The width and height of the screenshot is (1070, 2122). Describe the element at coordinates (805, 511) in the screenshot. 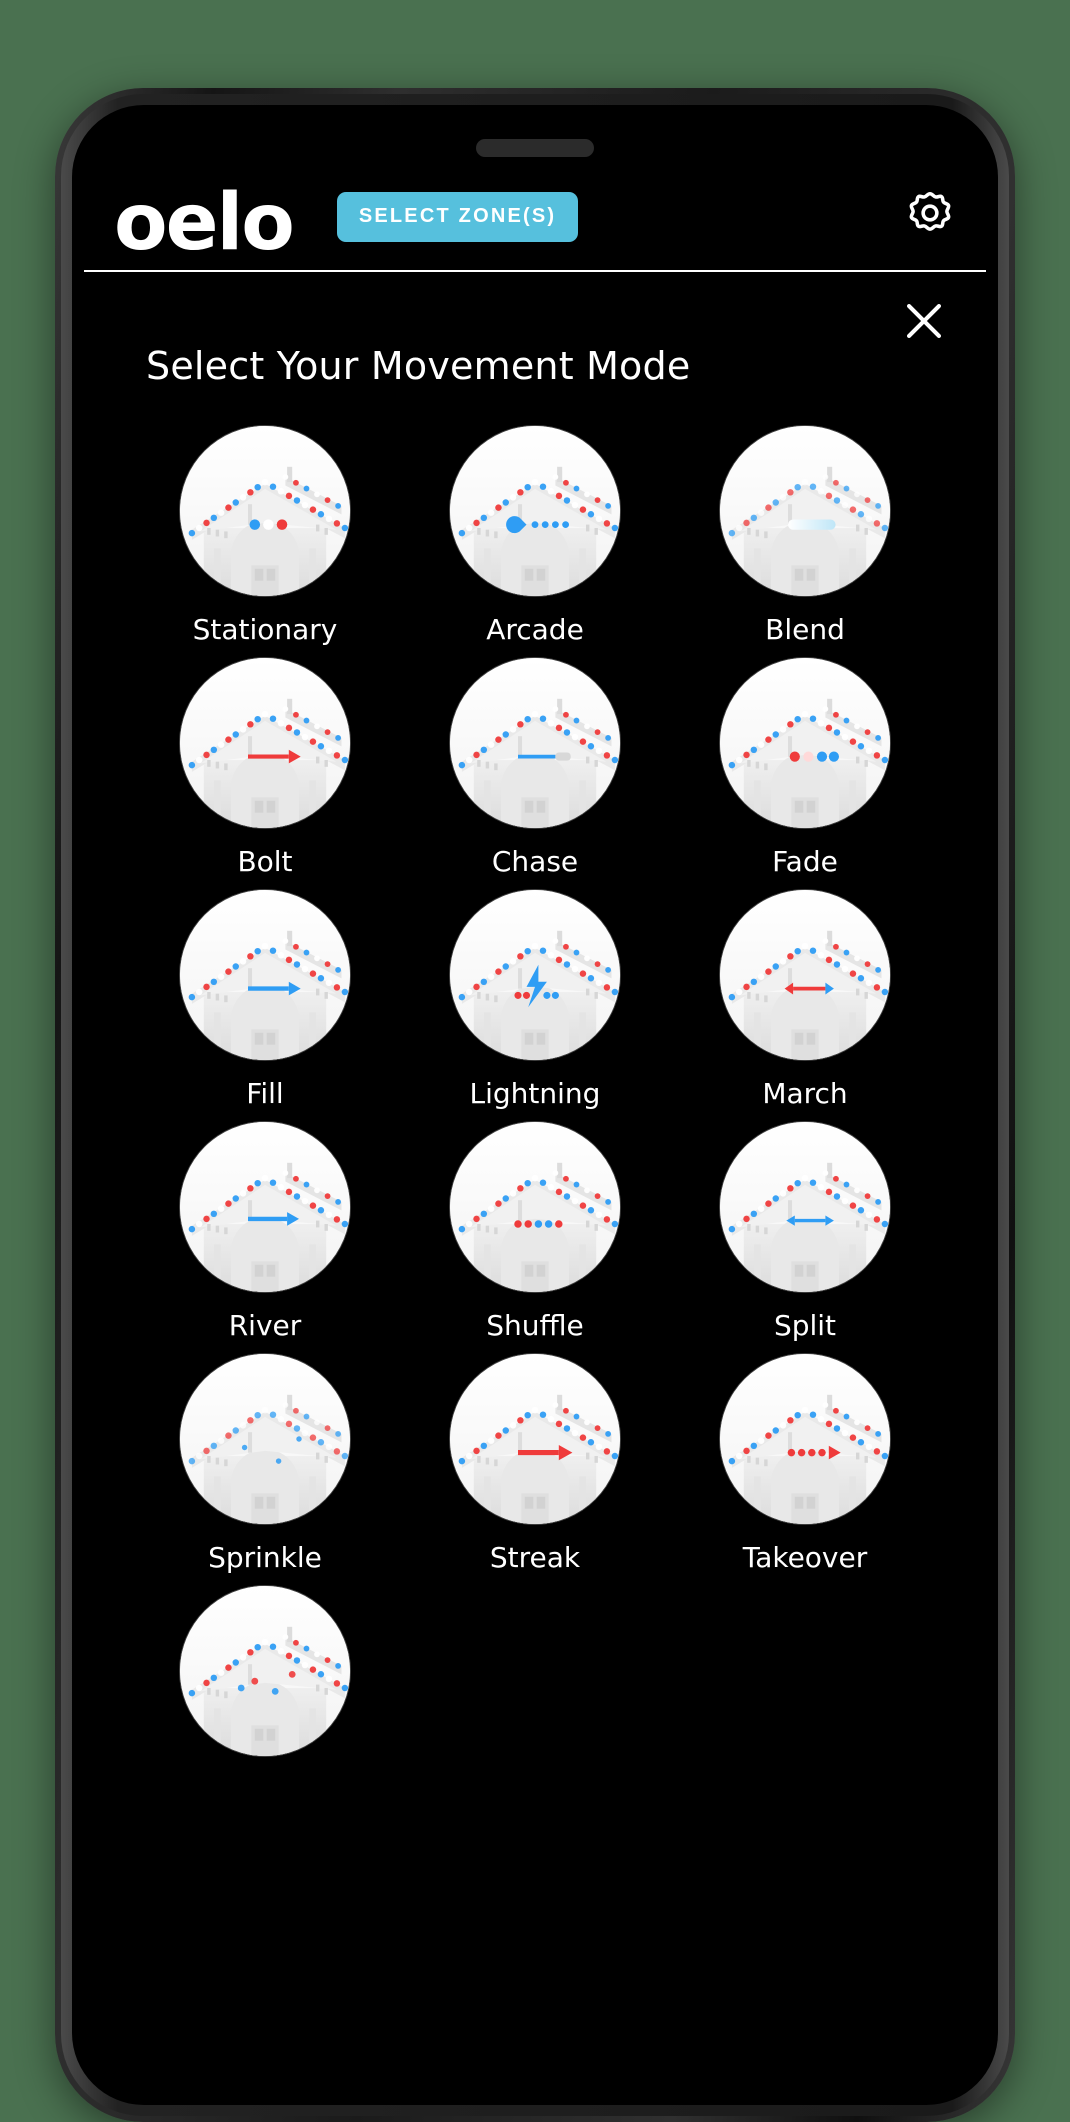

I see `house-thumbnail-blend` at that location.